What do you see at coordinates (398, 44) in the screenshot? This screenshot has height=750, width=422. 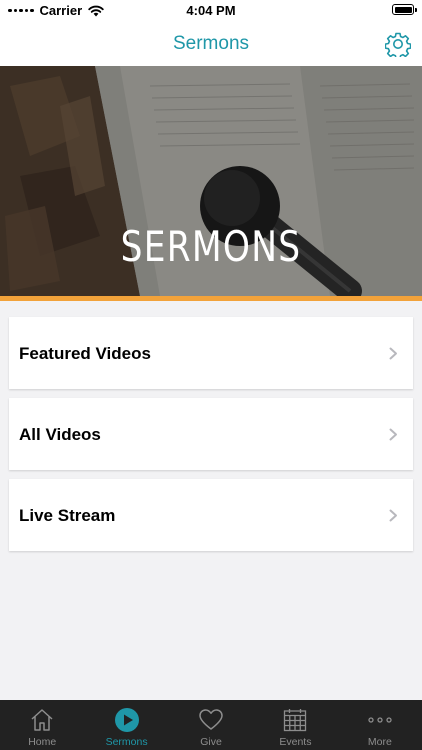 I see `gear-icon` at bounding box center [398, 44].